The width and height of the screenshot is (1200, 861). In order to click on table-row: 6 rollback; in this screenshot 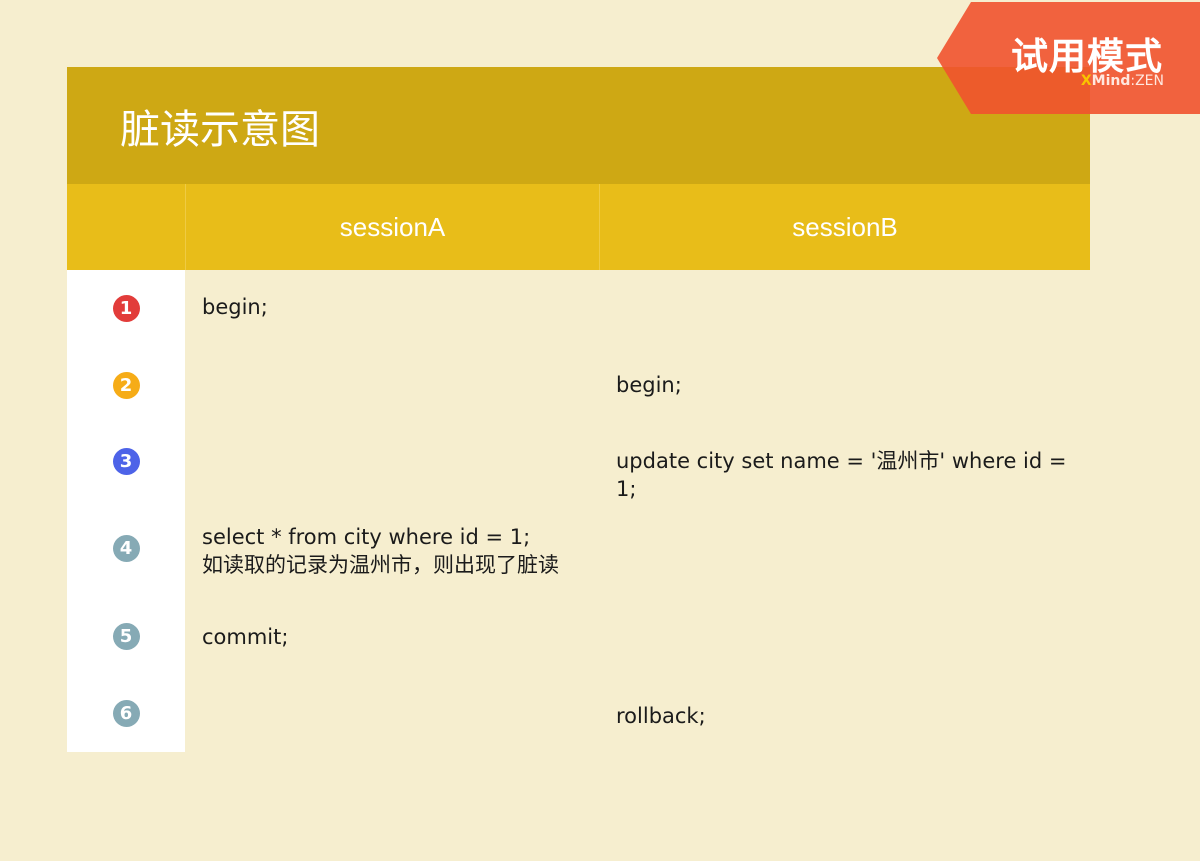, I will do `click(578, 713)`.